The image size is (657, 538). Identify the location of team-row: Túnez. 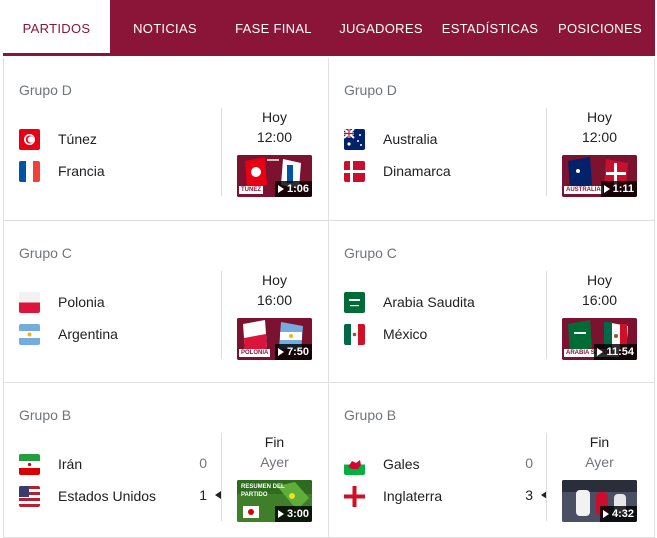
(58, 139).